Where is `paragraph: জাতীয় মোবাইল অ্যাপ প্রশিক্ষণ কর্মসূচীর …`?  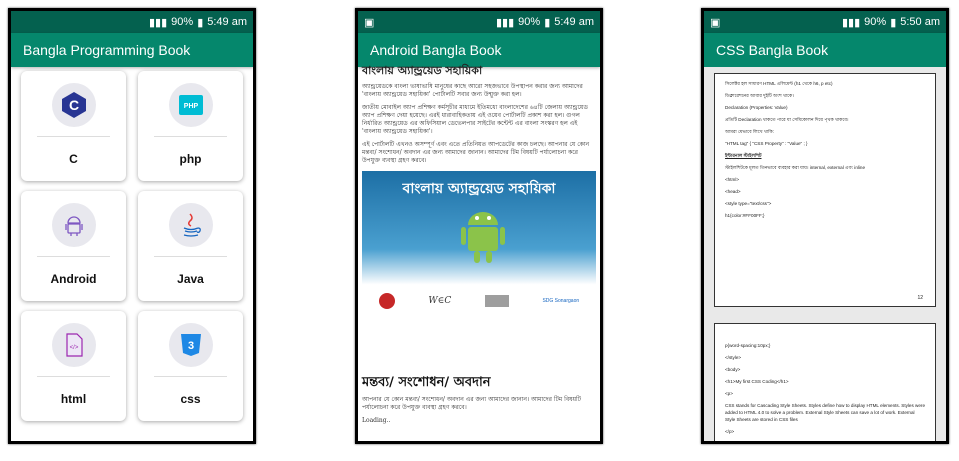
paragraph: জাতীয় মোবাইল অ্যাপ প্রশিক্ষণ কর্মসূচীর … is located at coordinates (475, 119).